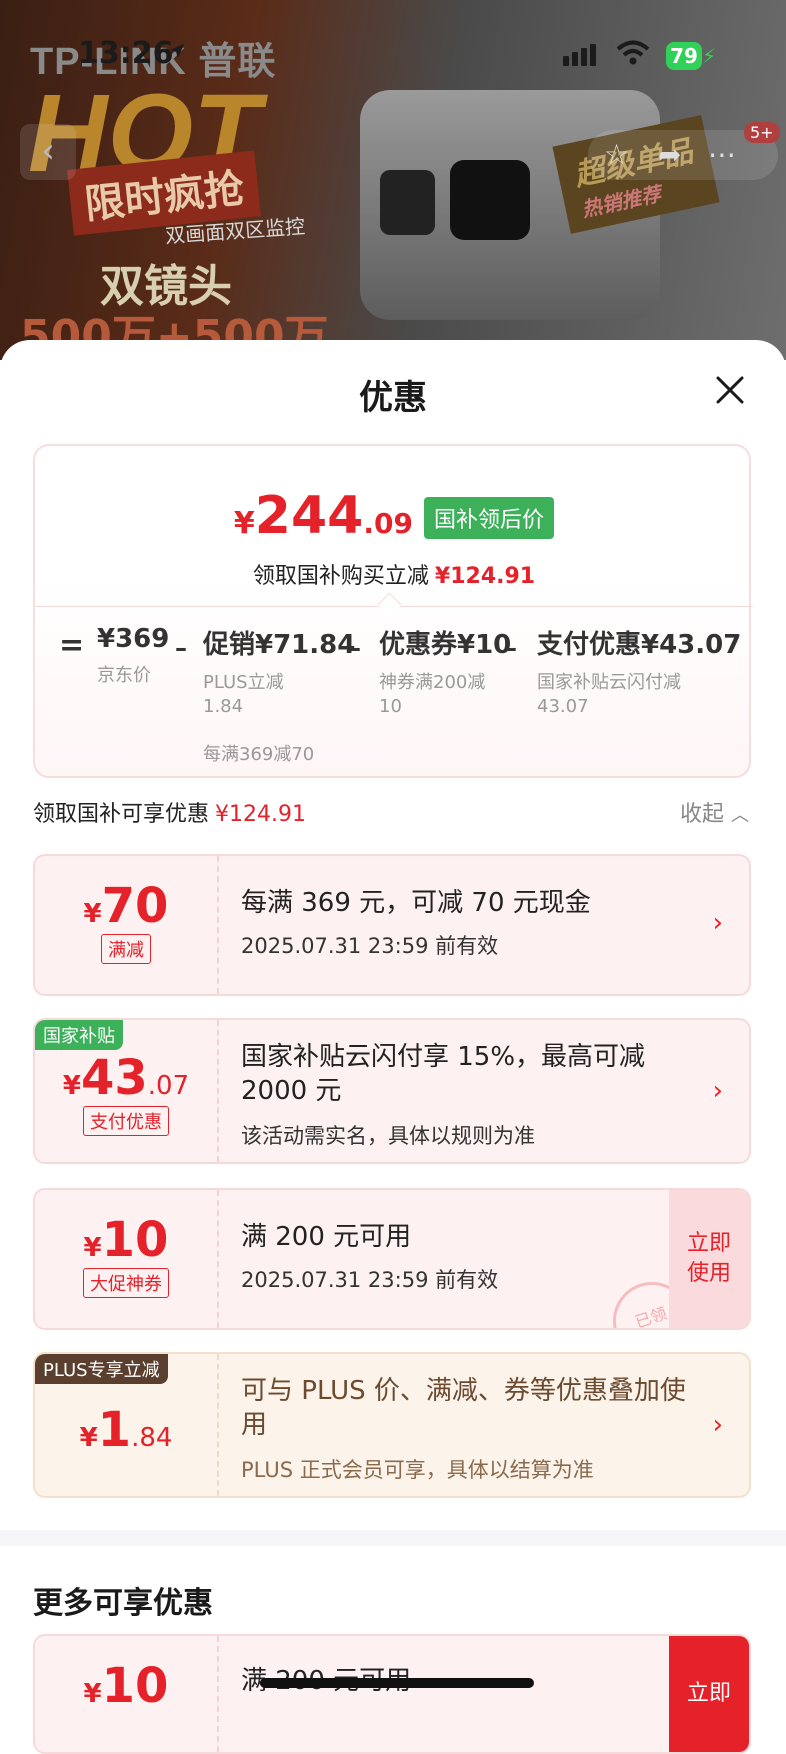  What do you see at coordinates (340, 576) in the screenshot?
I see `subsidy-saving-label: 领取国补购买立减` at bounding box center [340, 576].